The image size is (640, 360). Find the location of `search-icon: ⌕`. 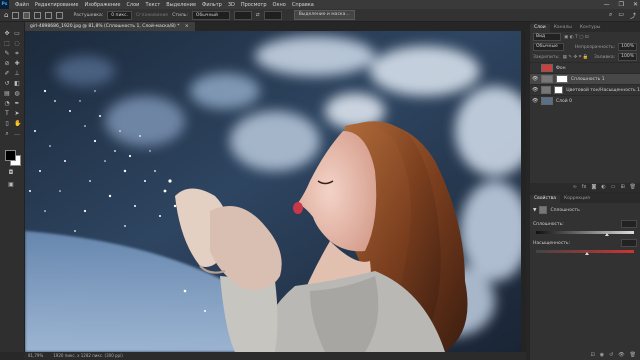

search-icon: ⌕ is located at coordinates (610, 15).